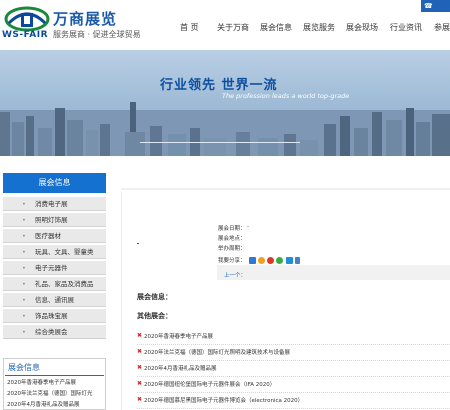 The image size is (450, 410). Describe the element at coordinates (232, 249) in the screenshot. I see `cycle-label: 举办周期：` at that location.